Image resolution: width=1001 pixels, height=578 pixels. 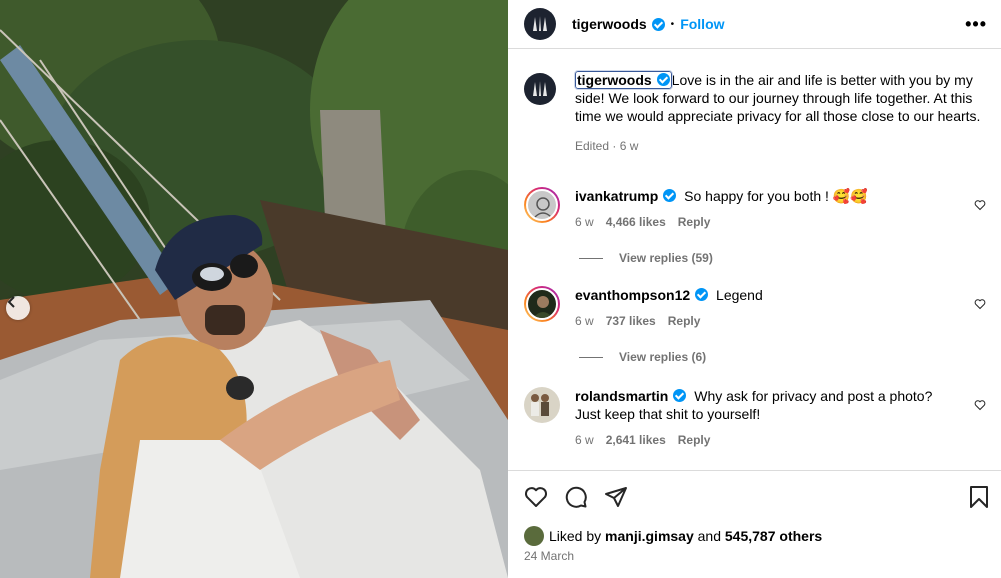 What do you see at coordinates (649, 536) in the screenshot?
I see `liked-by-user: manji.gimsay` at bounding box center [649, 536].